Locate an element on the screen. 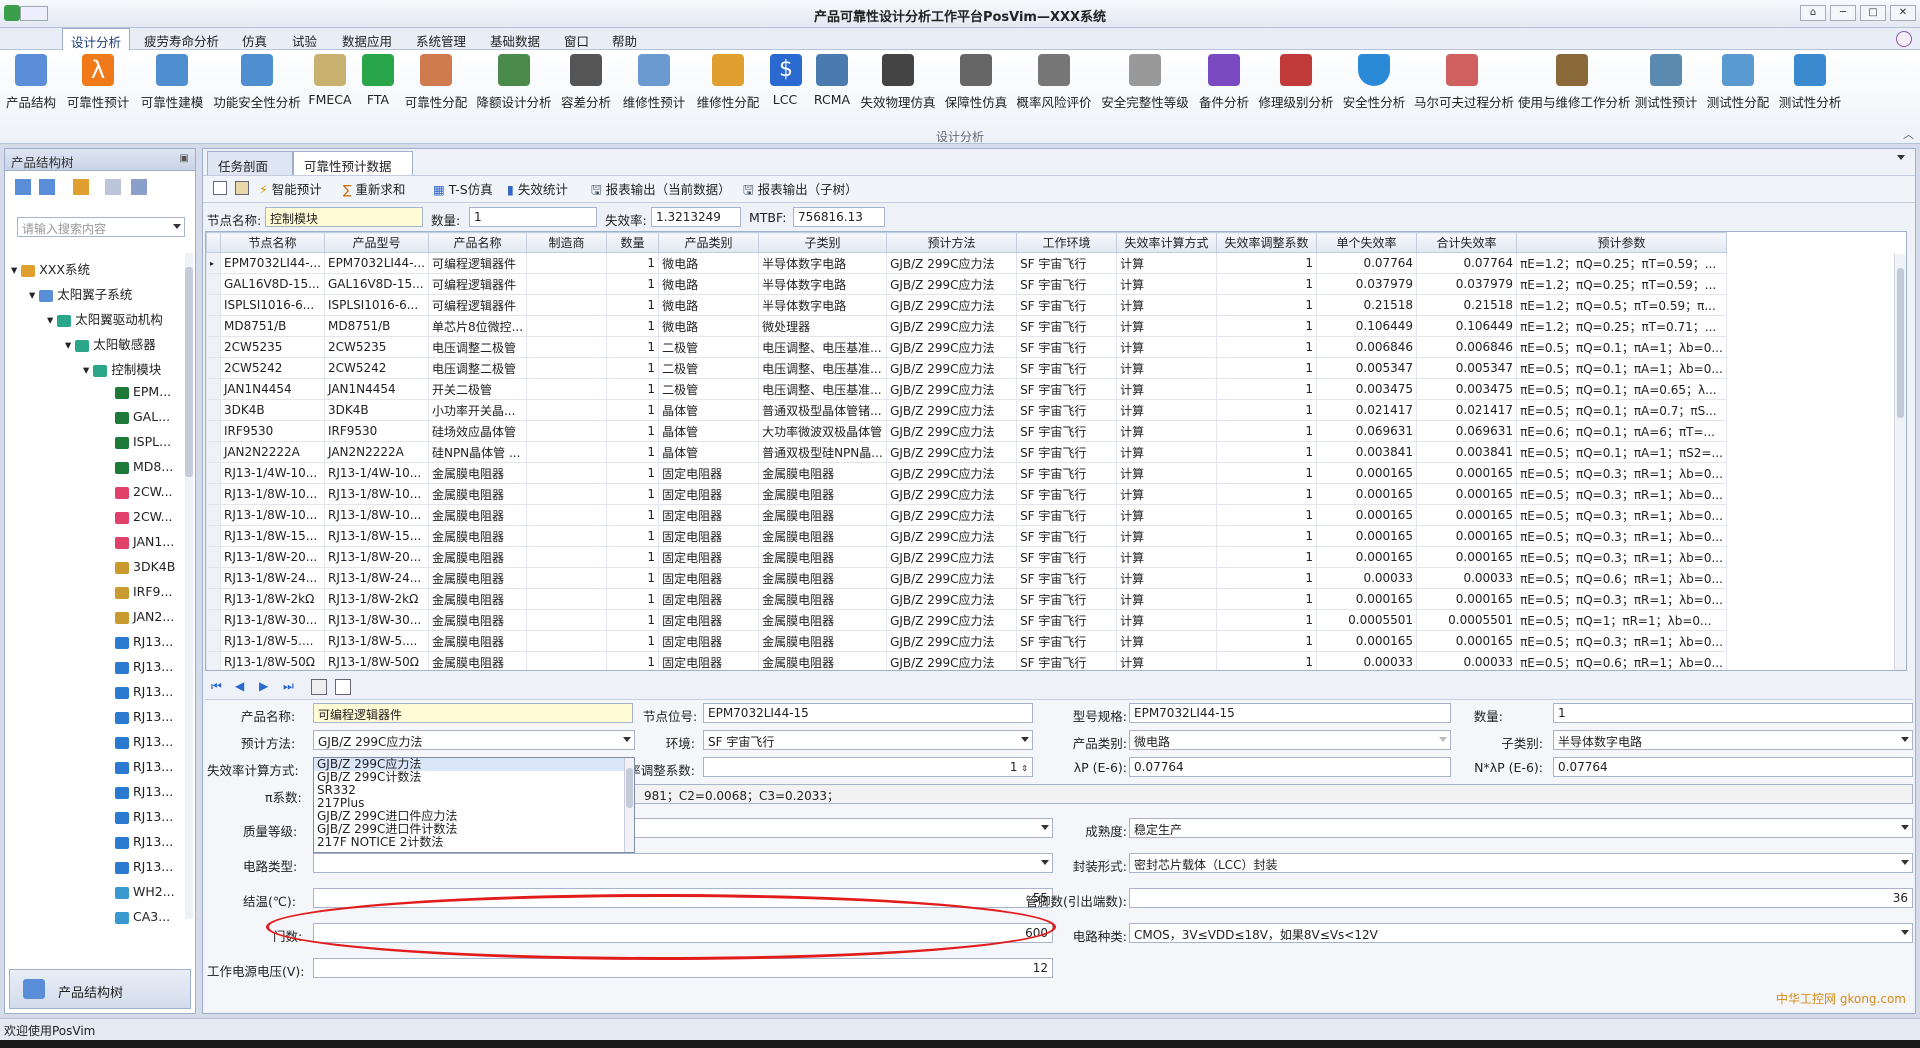  maturity-select: 稳定生产 is located at coordinates (1521, 828).